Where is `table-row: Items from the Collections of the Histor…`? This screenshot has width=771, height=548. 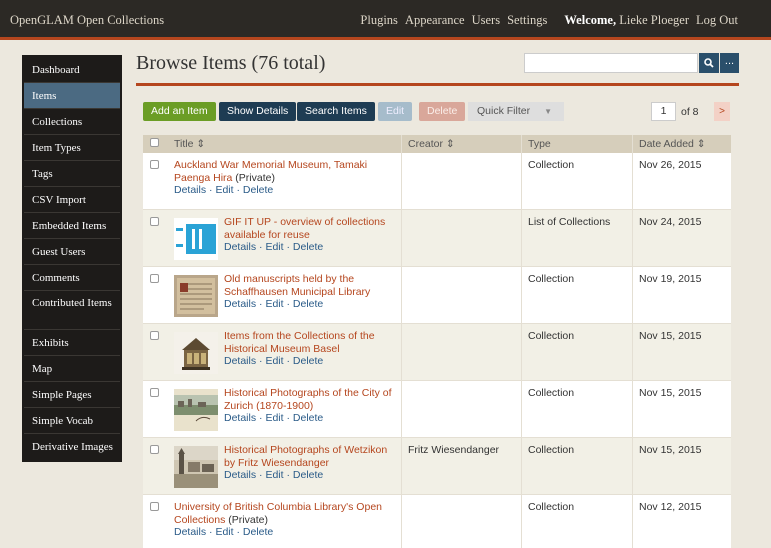 table-row: Items from the Collections of the Histor… is located at coordinates (437, 352).